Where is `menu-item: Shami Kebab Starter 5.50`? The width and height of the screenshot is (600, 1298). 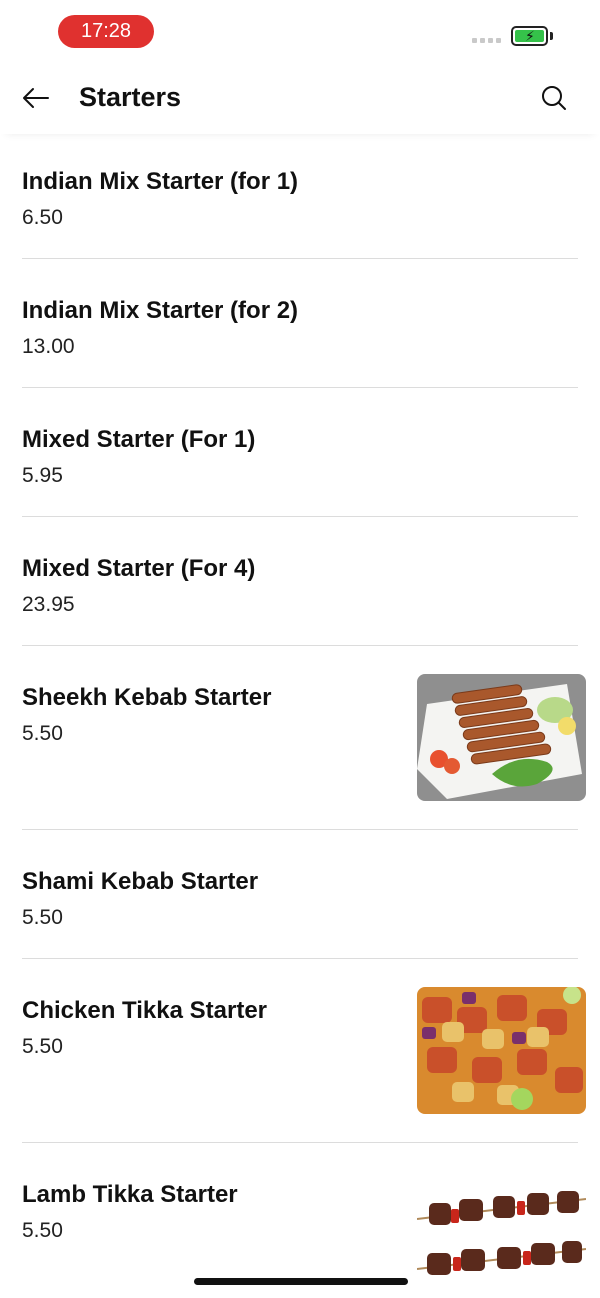
menu-item: Shami Kebab Starter 5.50 is located at coordinates (300, 894).